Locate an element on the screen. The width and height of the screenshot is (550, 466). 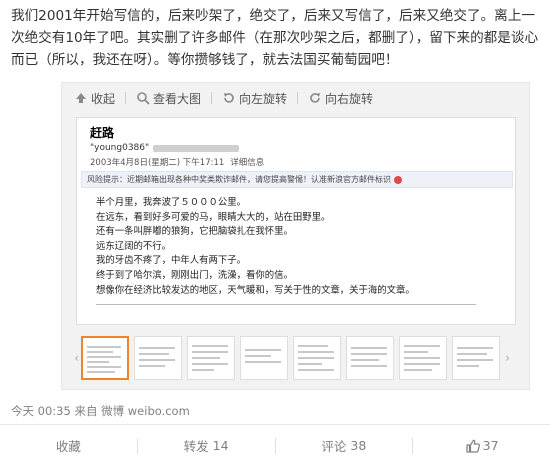
redacted-address is located at coordinates (196, 148).